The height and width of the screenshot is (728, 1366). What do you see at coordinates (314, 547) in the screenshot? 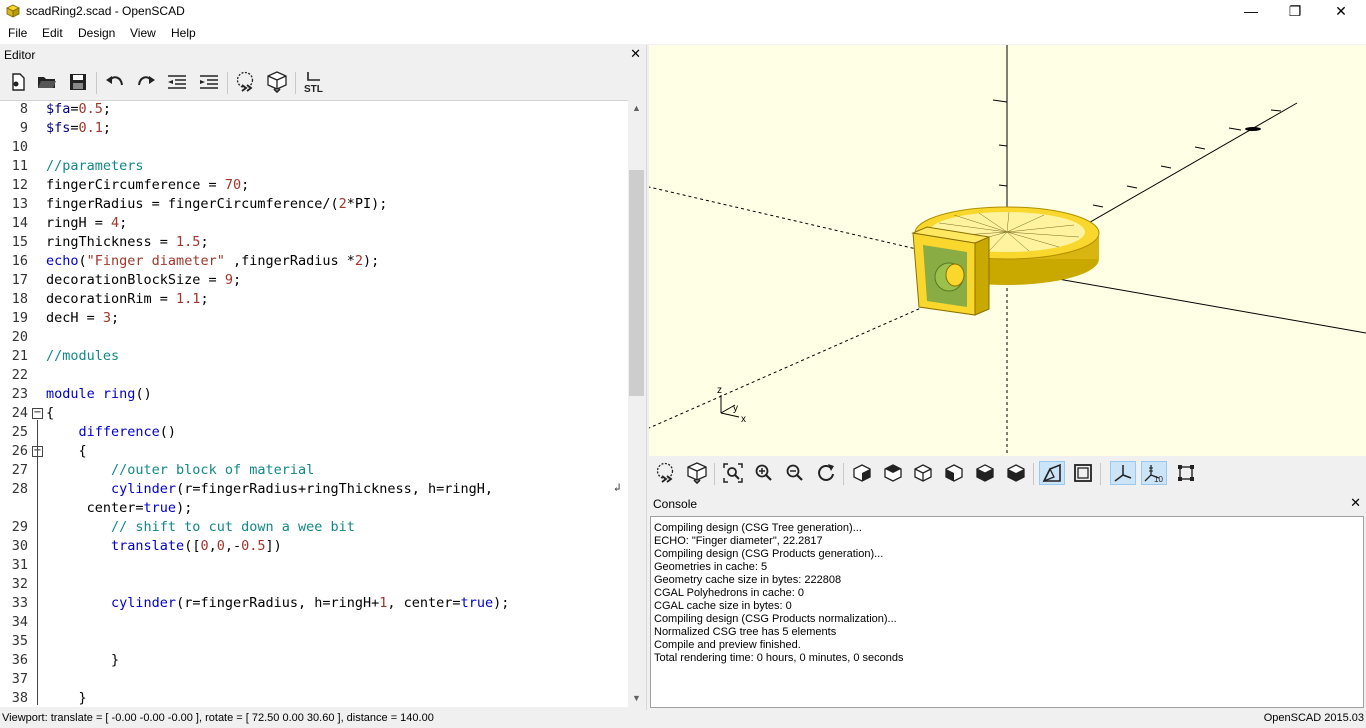
I see `code-line: 30 translate([0,0,-0.5])` at bounding box center [314, 547].